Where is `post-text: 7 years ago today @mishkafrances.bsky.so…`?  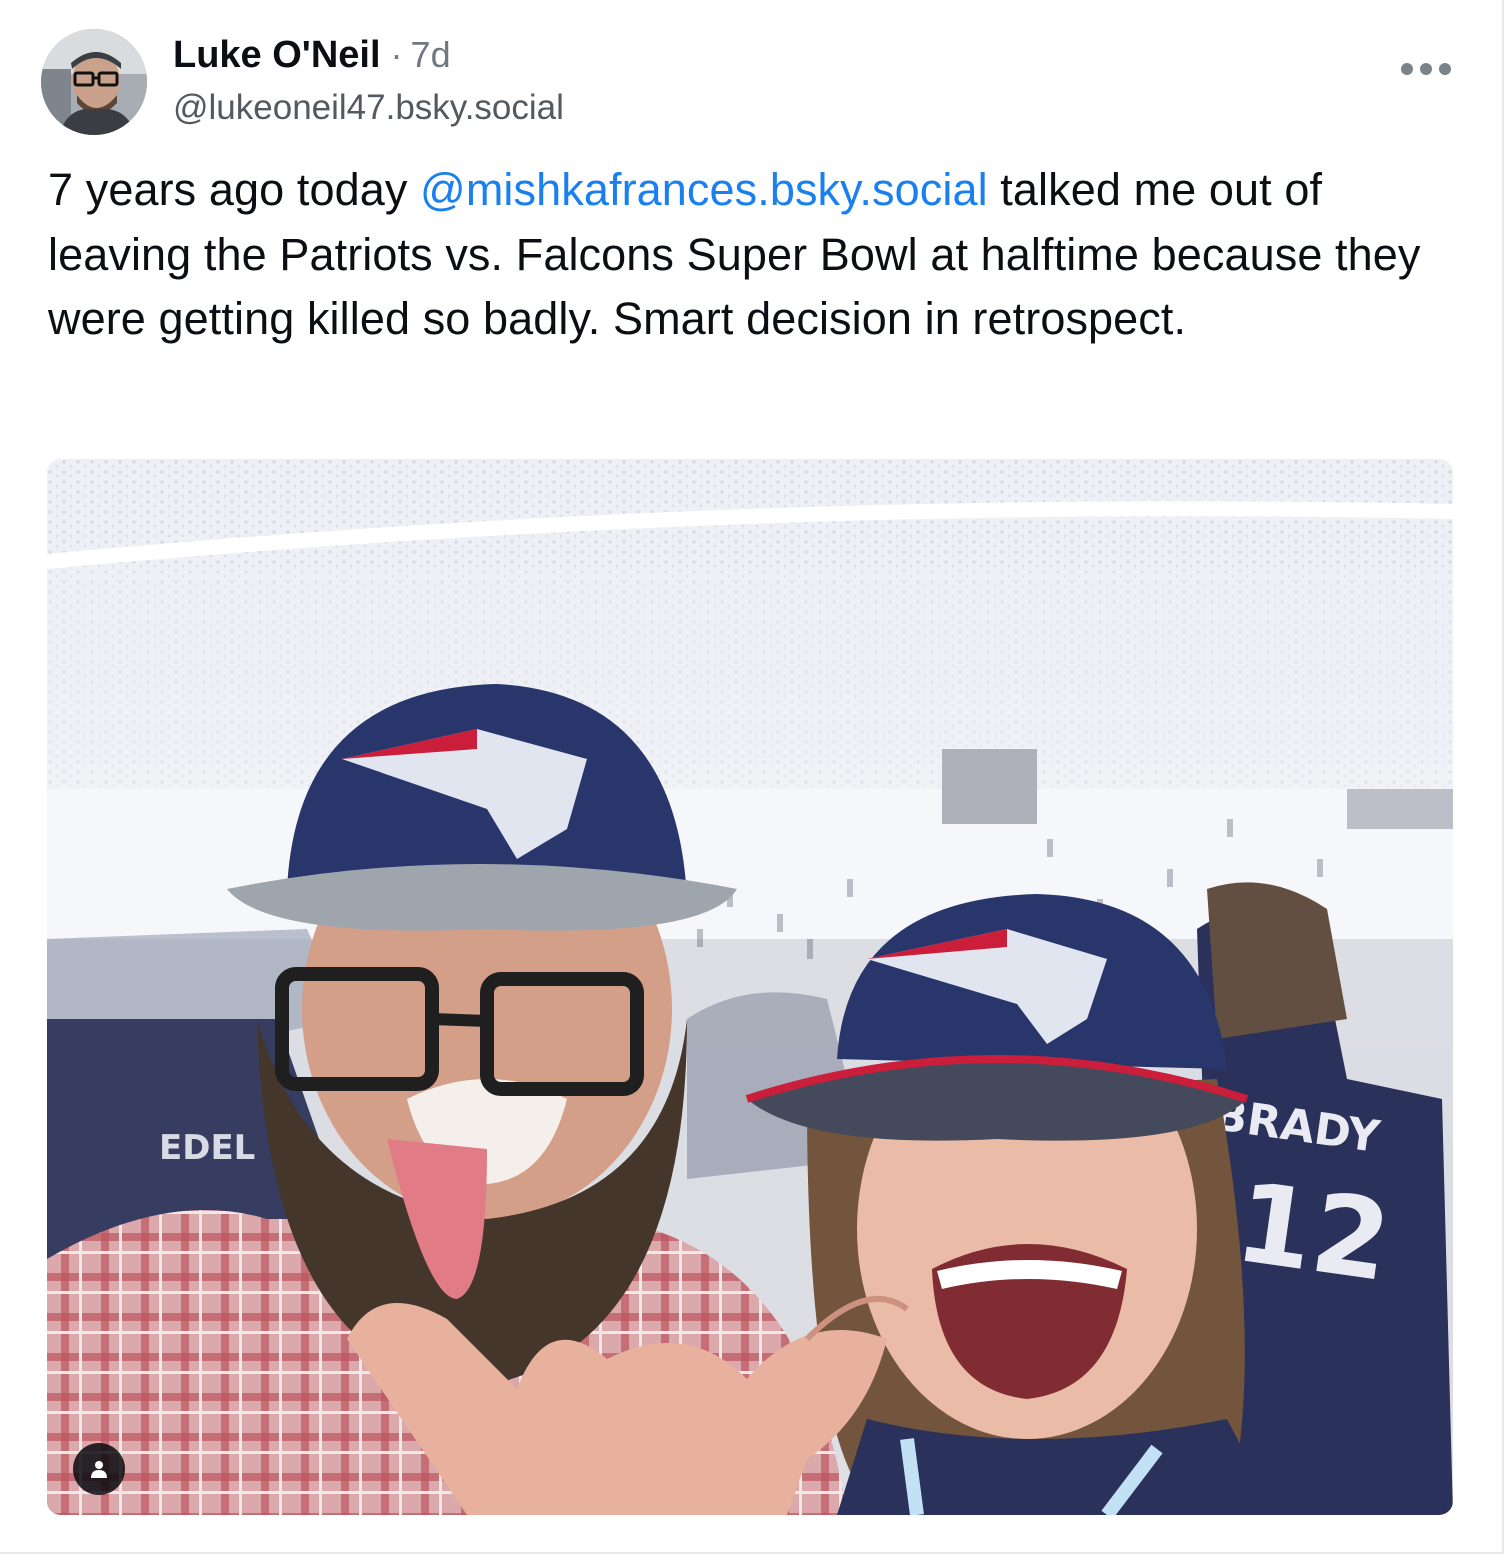 post-text: 7 years ago today @mishkafrances.bsky.so… is located at coordinates (753, 255).